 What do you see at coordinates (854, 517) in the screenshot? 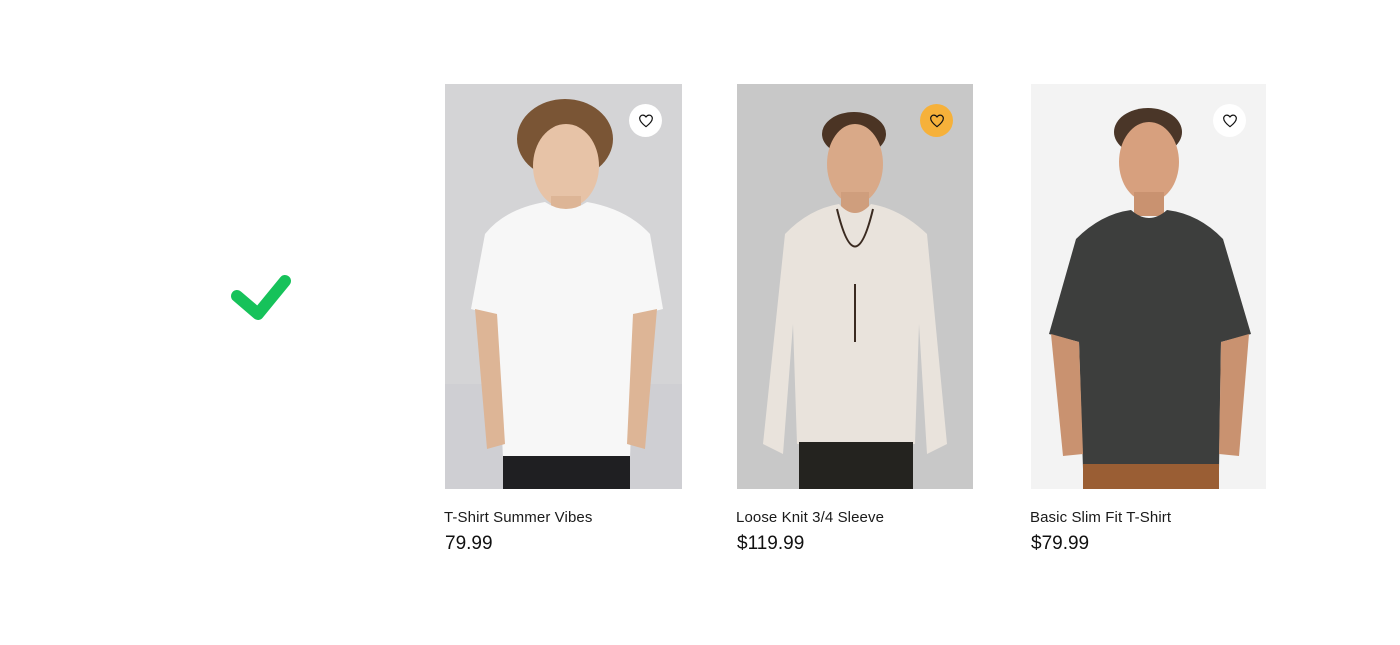
I see `product-title: Loose Knit 3/4 Sleeve` at bounding box center [854, 517].